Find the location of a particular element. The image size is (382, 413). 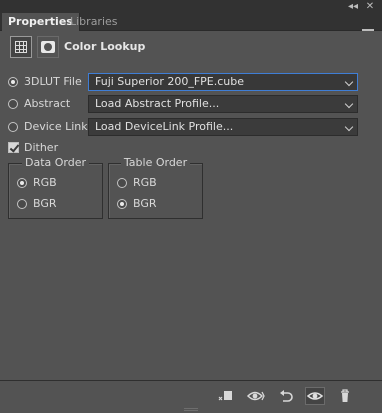

dither-row: Dither is located at coordinates (48, 148).